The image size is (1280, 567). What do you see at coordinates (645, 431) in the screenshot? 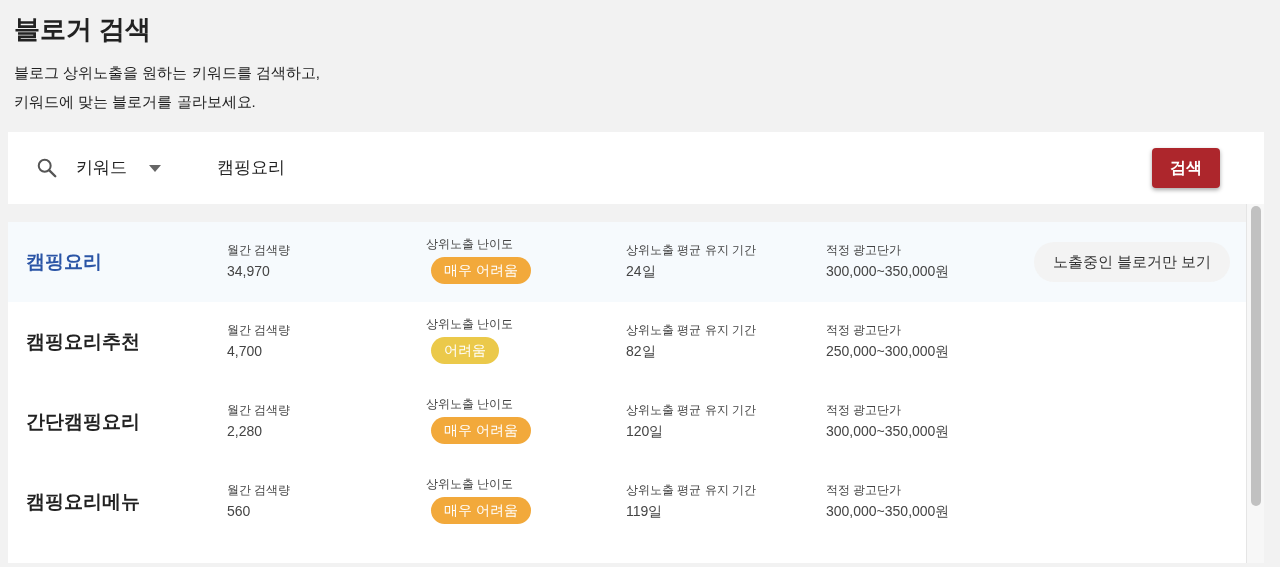
I see `field-value: 120일` at bounding box center [645, 431].